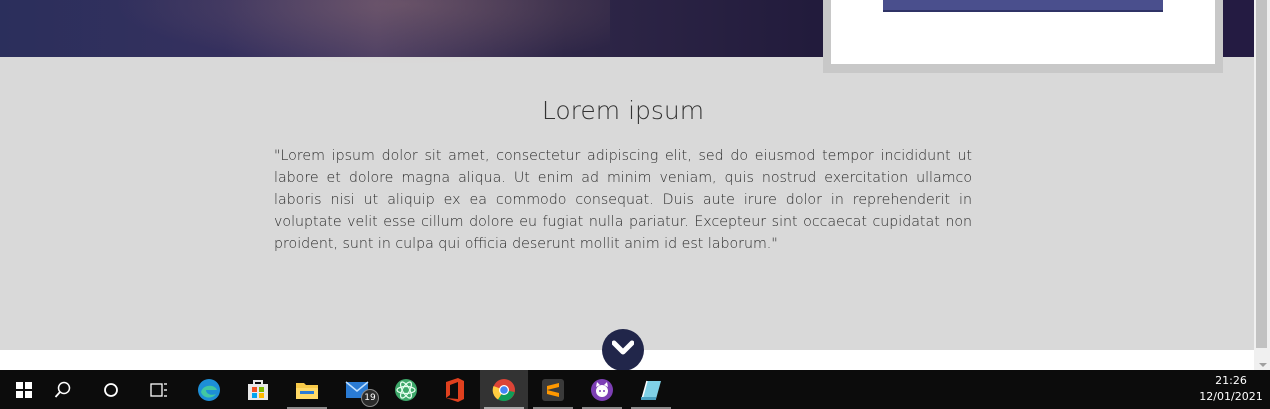  What do you see at coordinates (370, 398) in the screenshot?
I see `mail-badge-count: 19` at bounding box center [370, 398].